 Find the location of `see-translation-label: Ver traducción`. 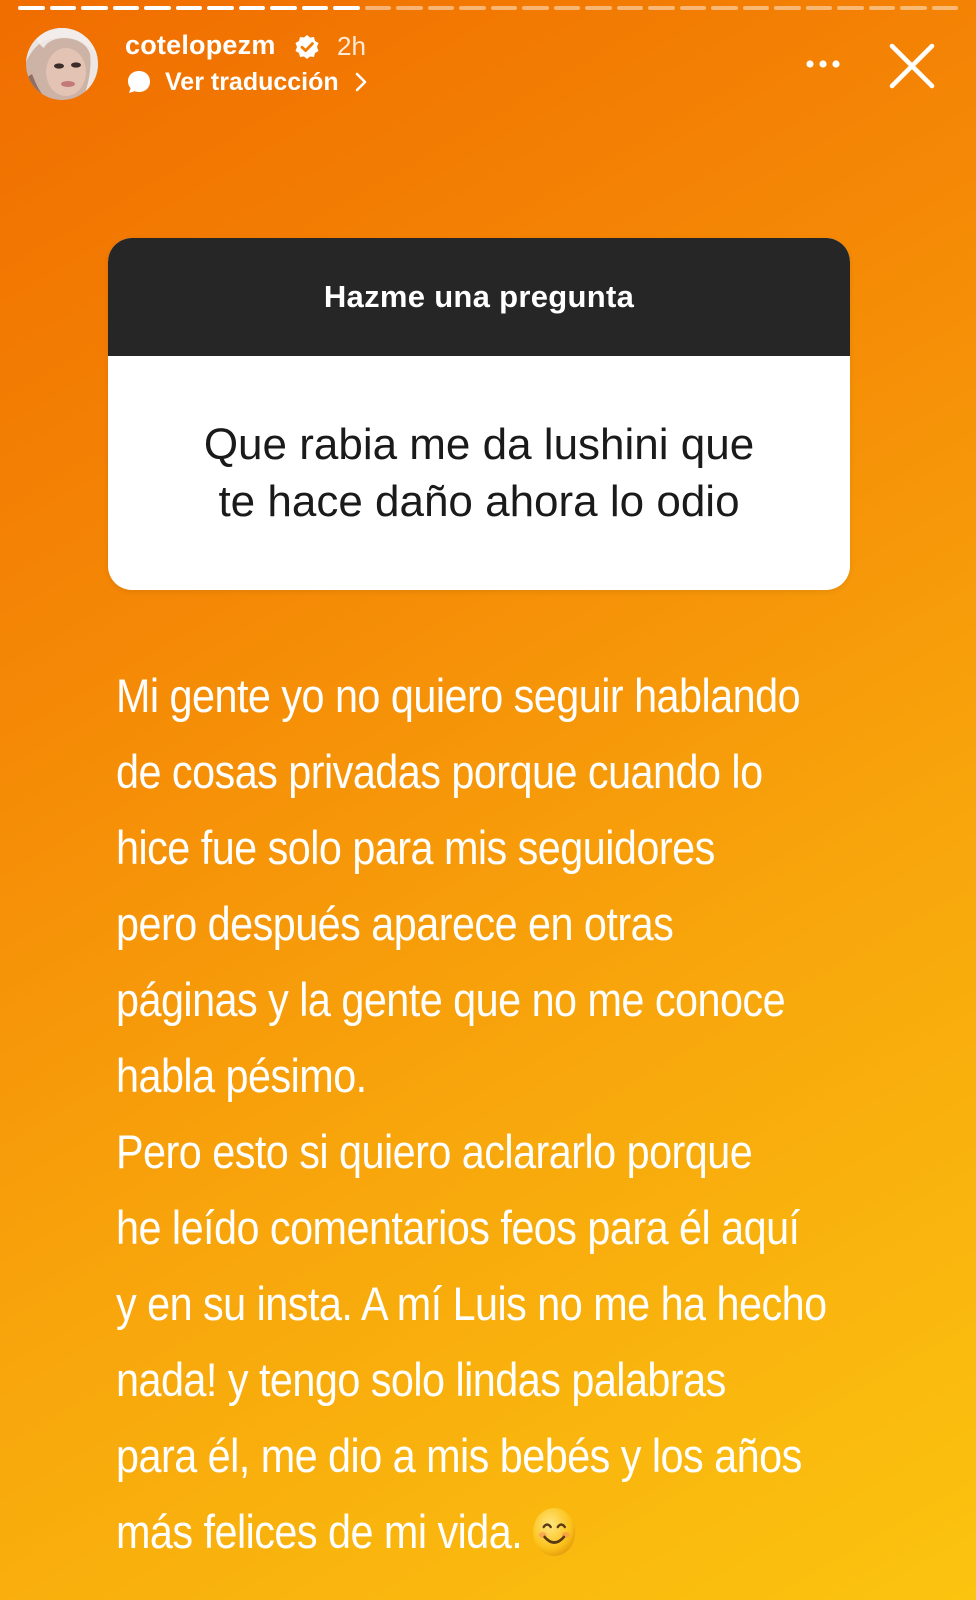

see-translation-label: Ver traducción is located at coordinates (252, 81).